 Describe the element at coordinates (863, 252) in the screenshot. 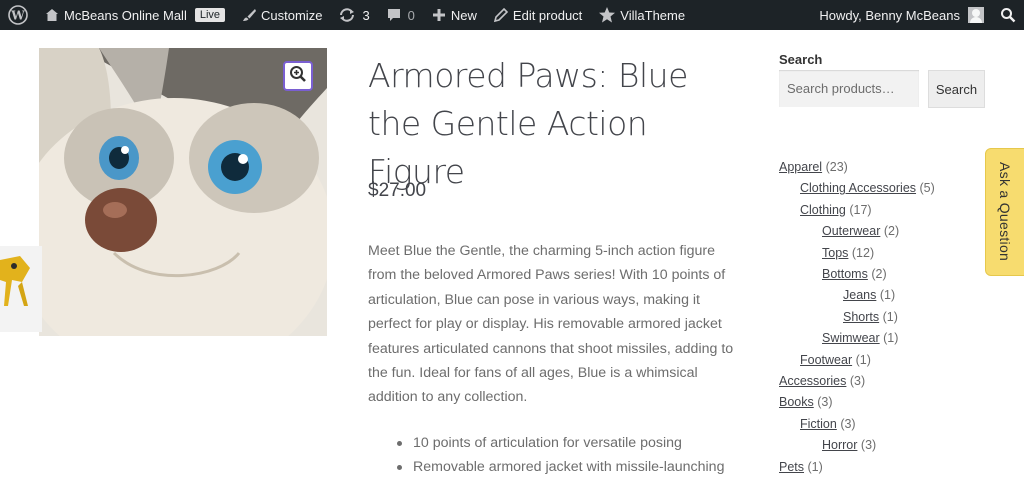

I see `category-count: (12)` at that location.